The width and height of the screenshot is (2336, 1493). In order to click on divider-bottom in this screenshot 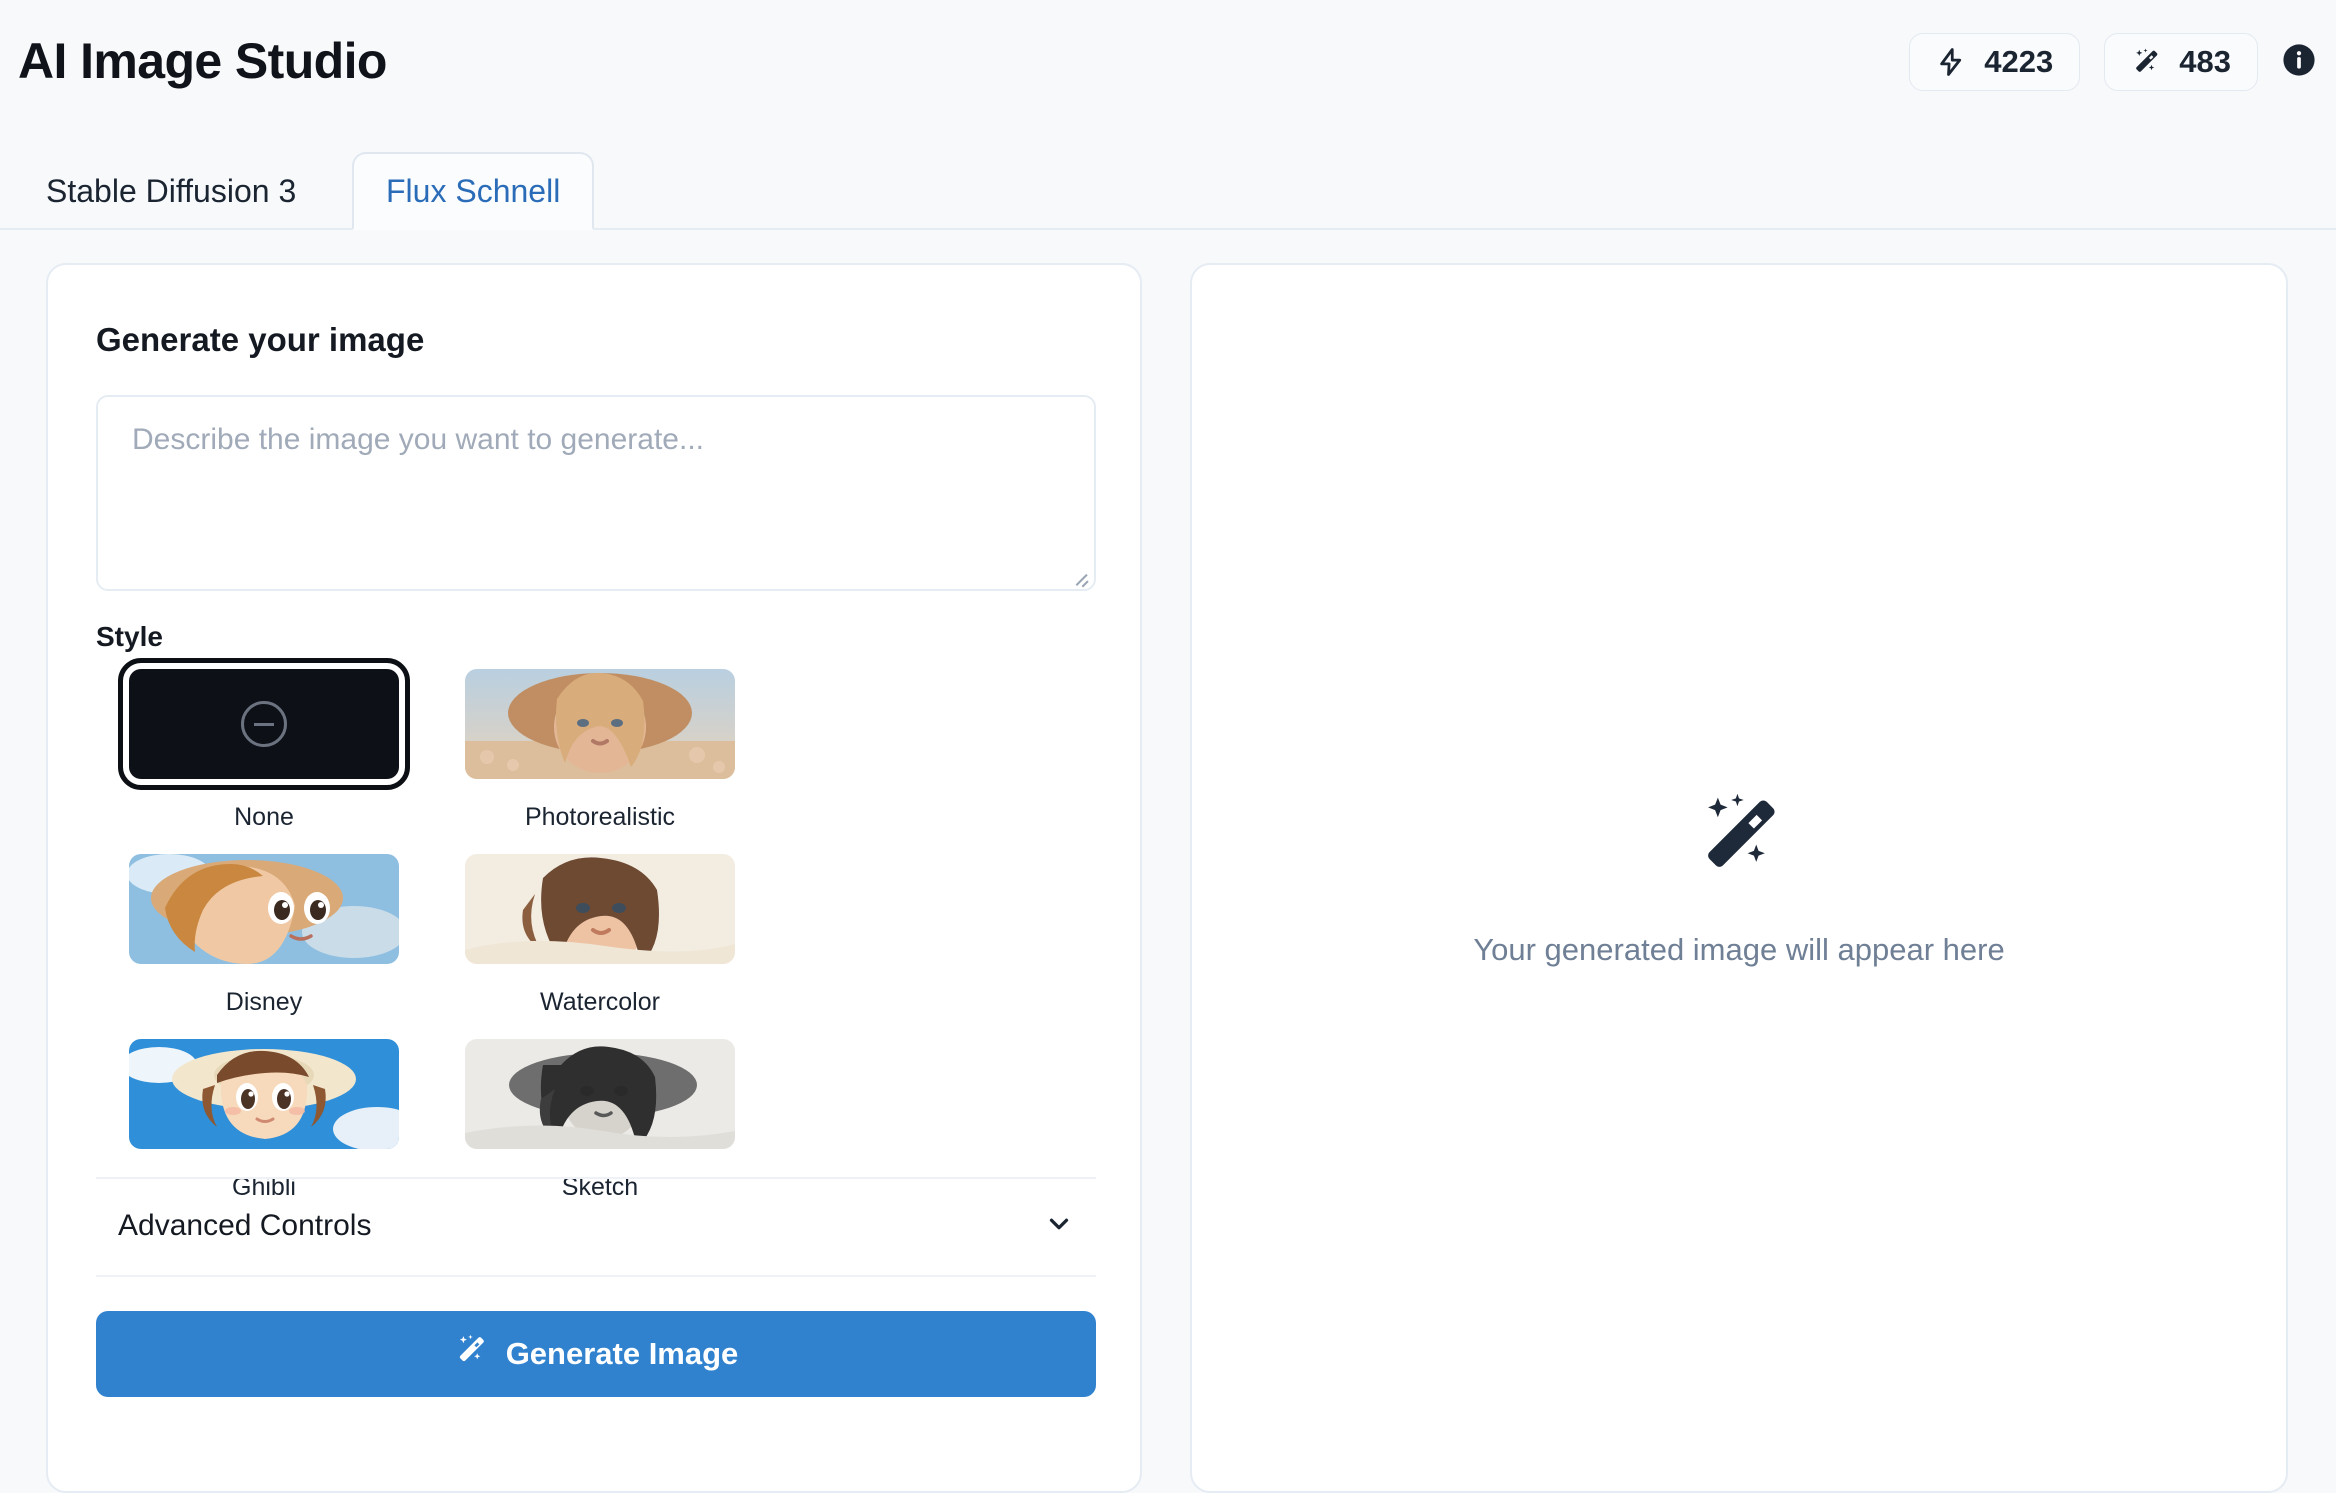, I will do `click(596, 1276)`.